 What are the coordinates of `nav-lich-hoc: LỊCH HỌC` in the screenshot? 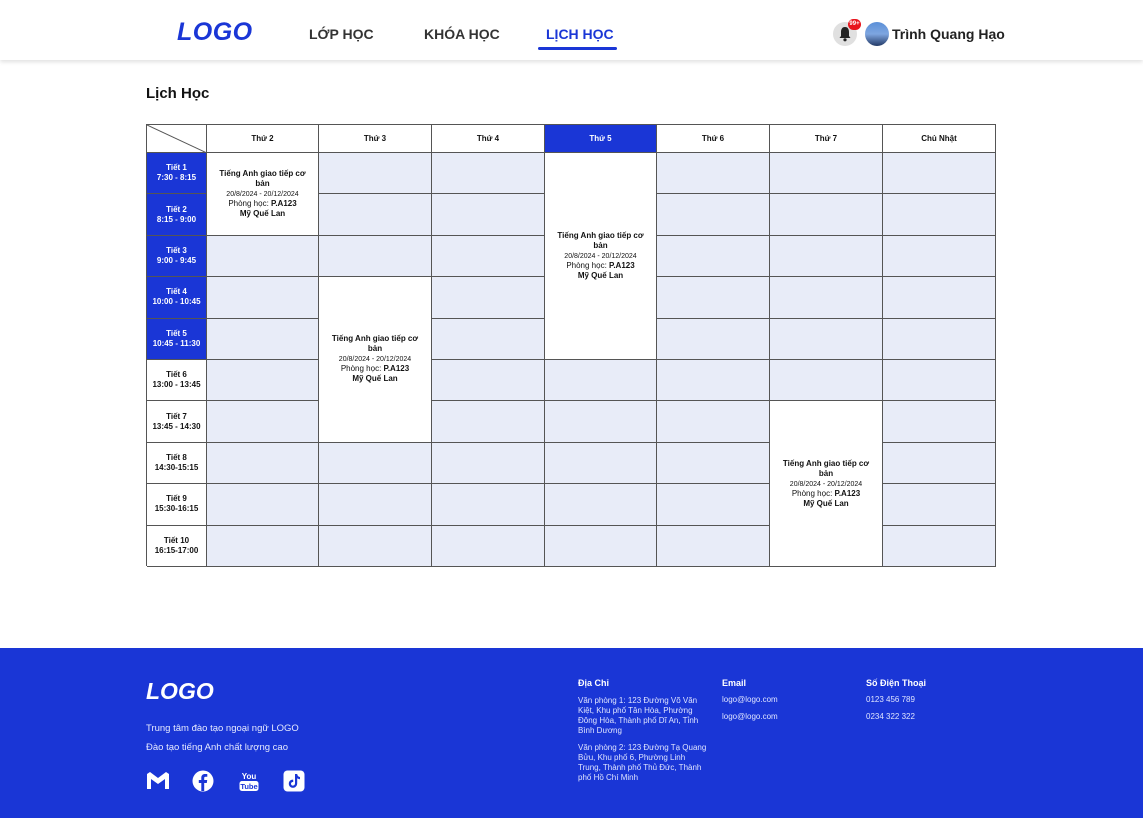 It's located at (580, 34).